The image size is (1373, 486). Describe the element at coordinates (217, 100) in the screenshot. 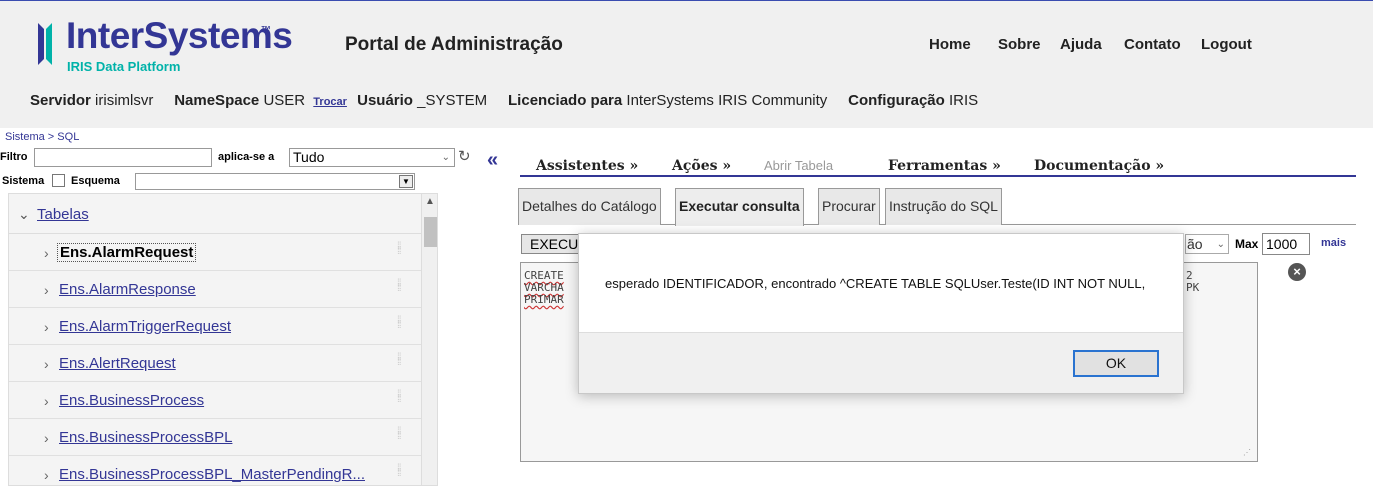

I see `namespace-label: NameSpace` at that location.